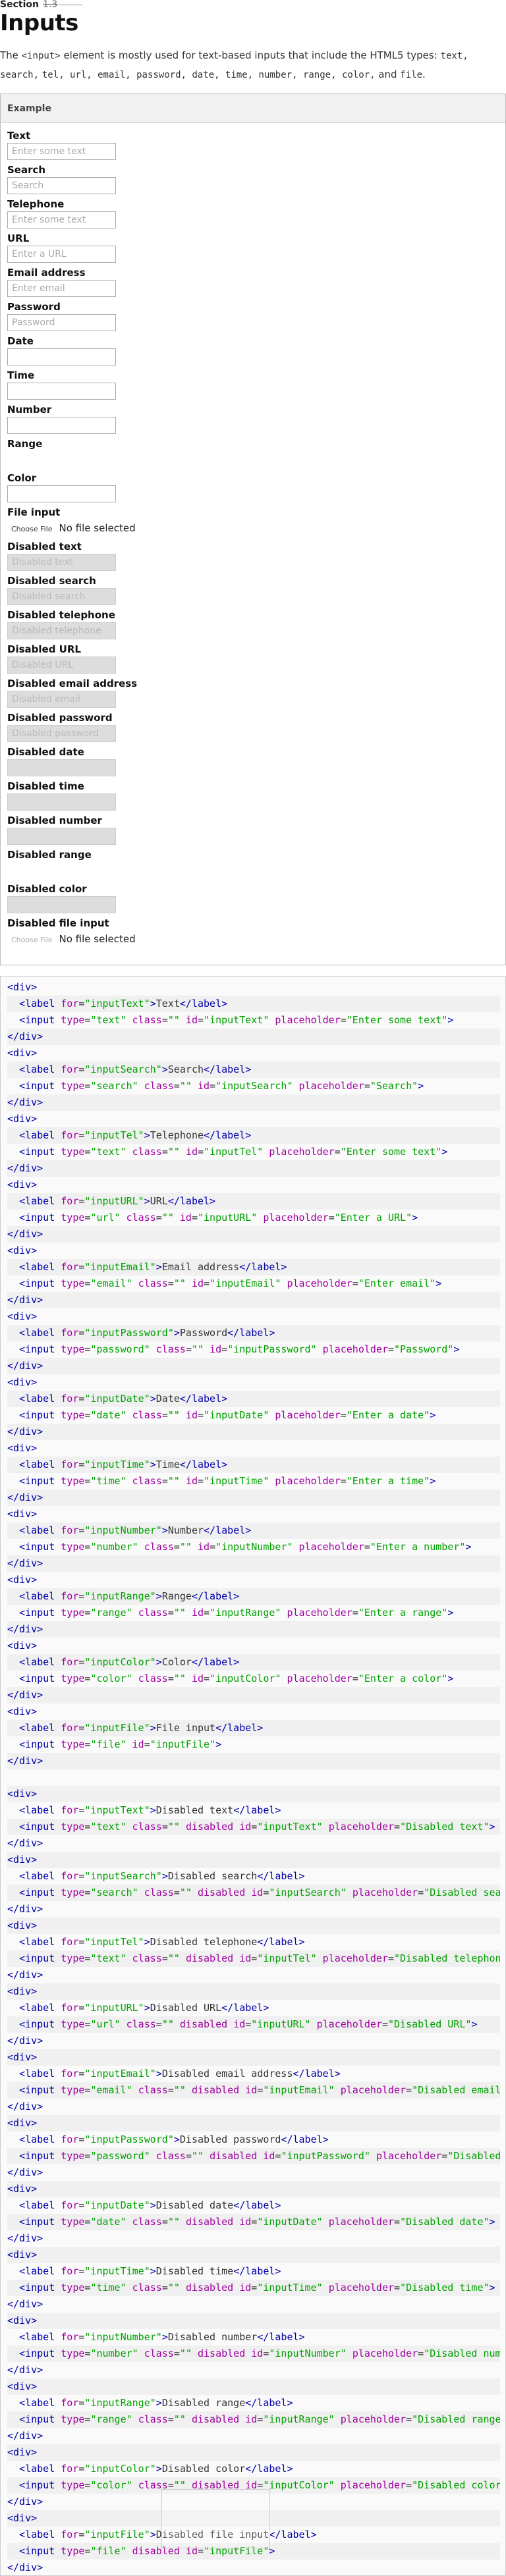 The height and width of the screenshot is (2576, 506). What do you see at coordinates (45, 786) in the screenshot?
I see `label-disabled-time: Disabled time` at bounding box center [45, 786].